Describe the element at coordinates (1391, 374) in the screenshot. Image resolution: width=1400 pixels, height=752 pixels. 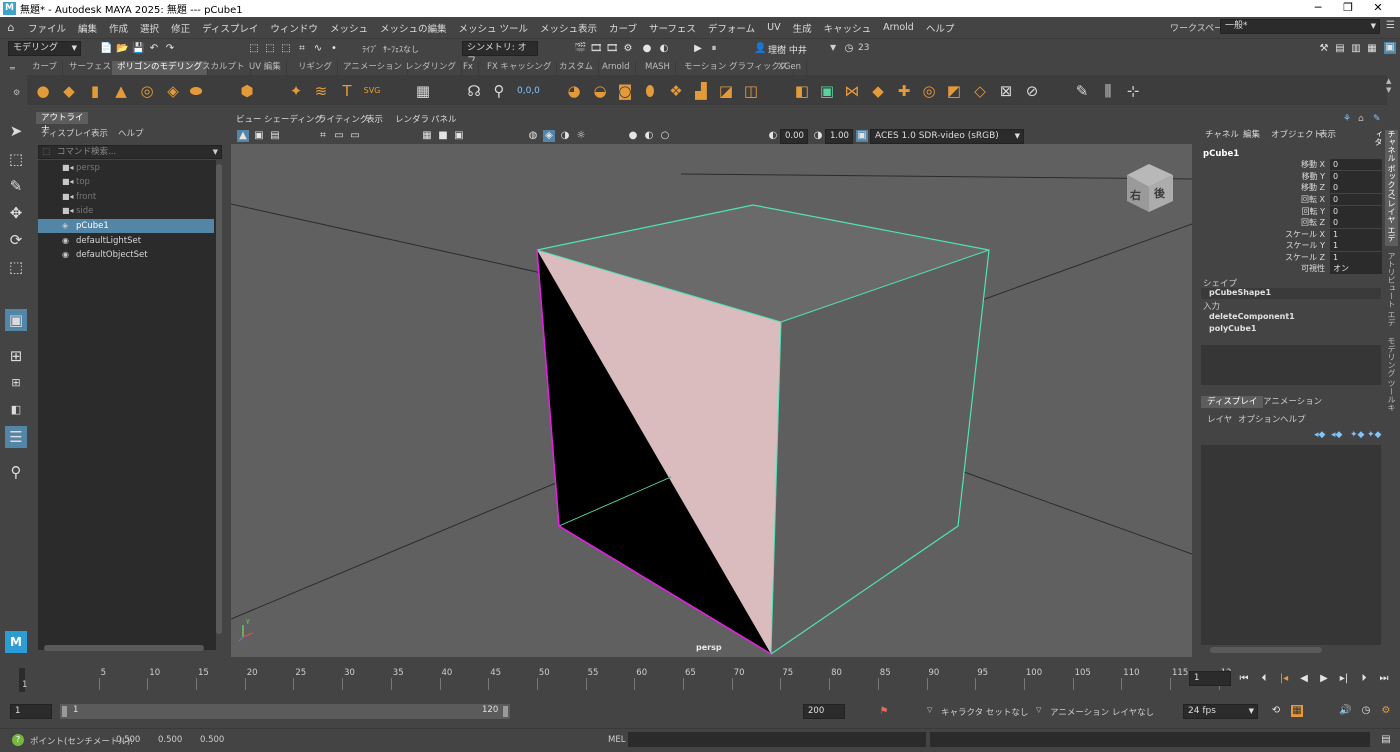
I see `side-tab-modeling-toolkit: モデリング ツールキット` at that location.